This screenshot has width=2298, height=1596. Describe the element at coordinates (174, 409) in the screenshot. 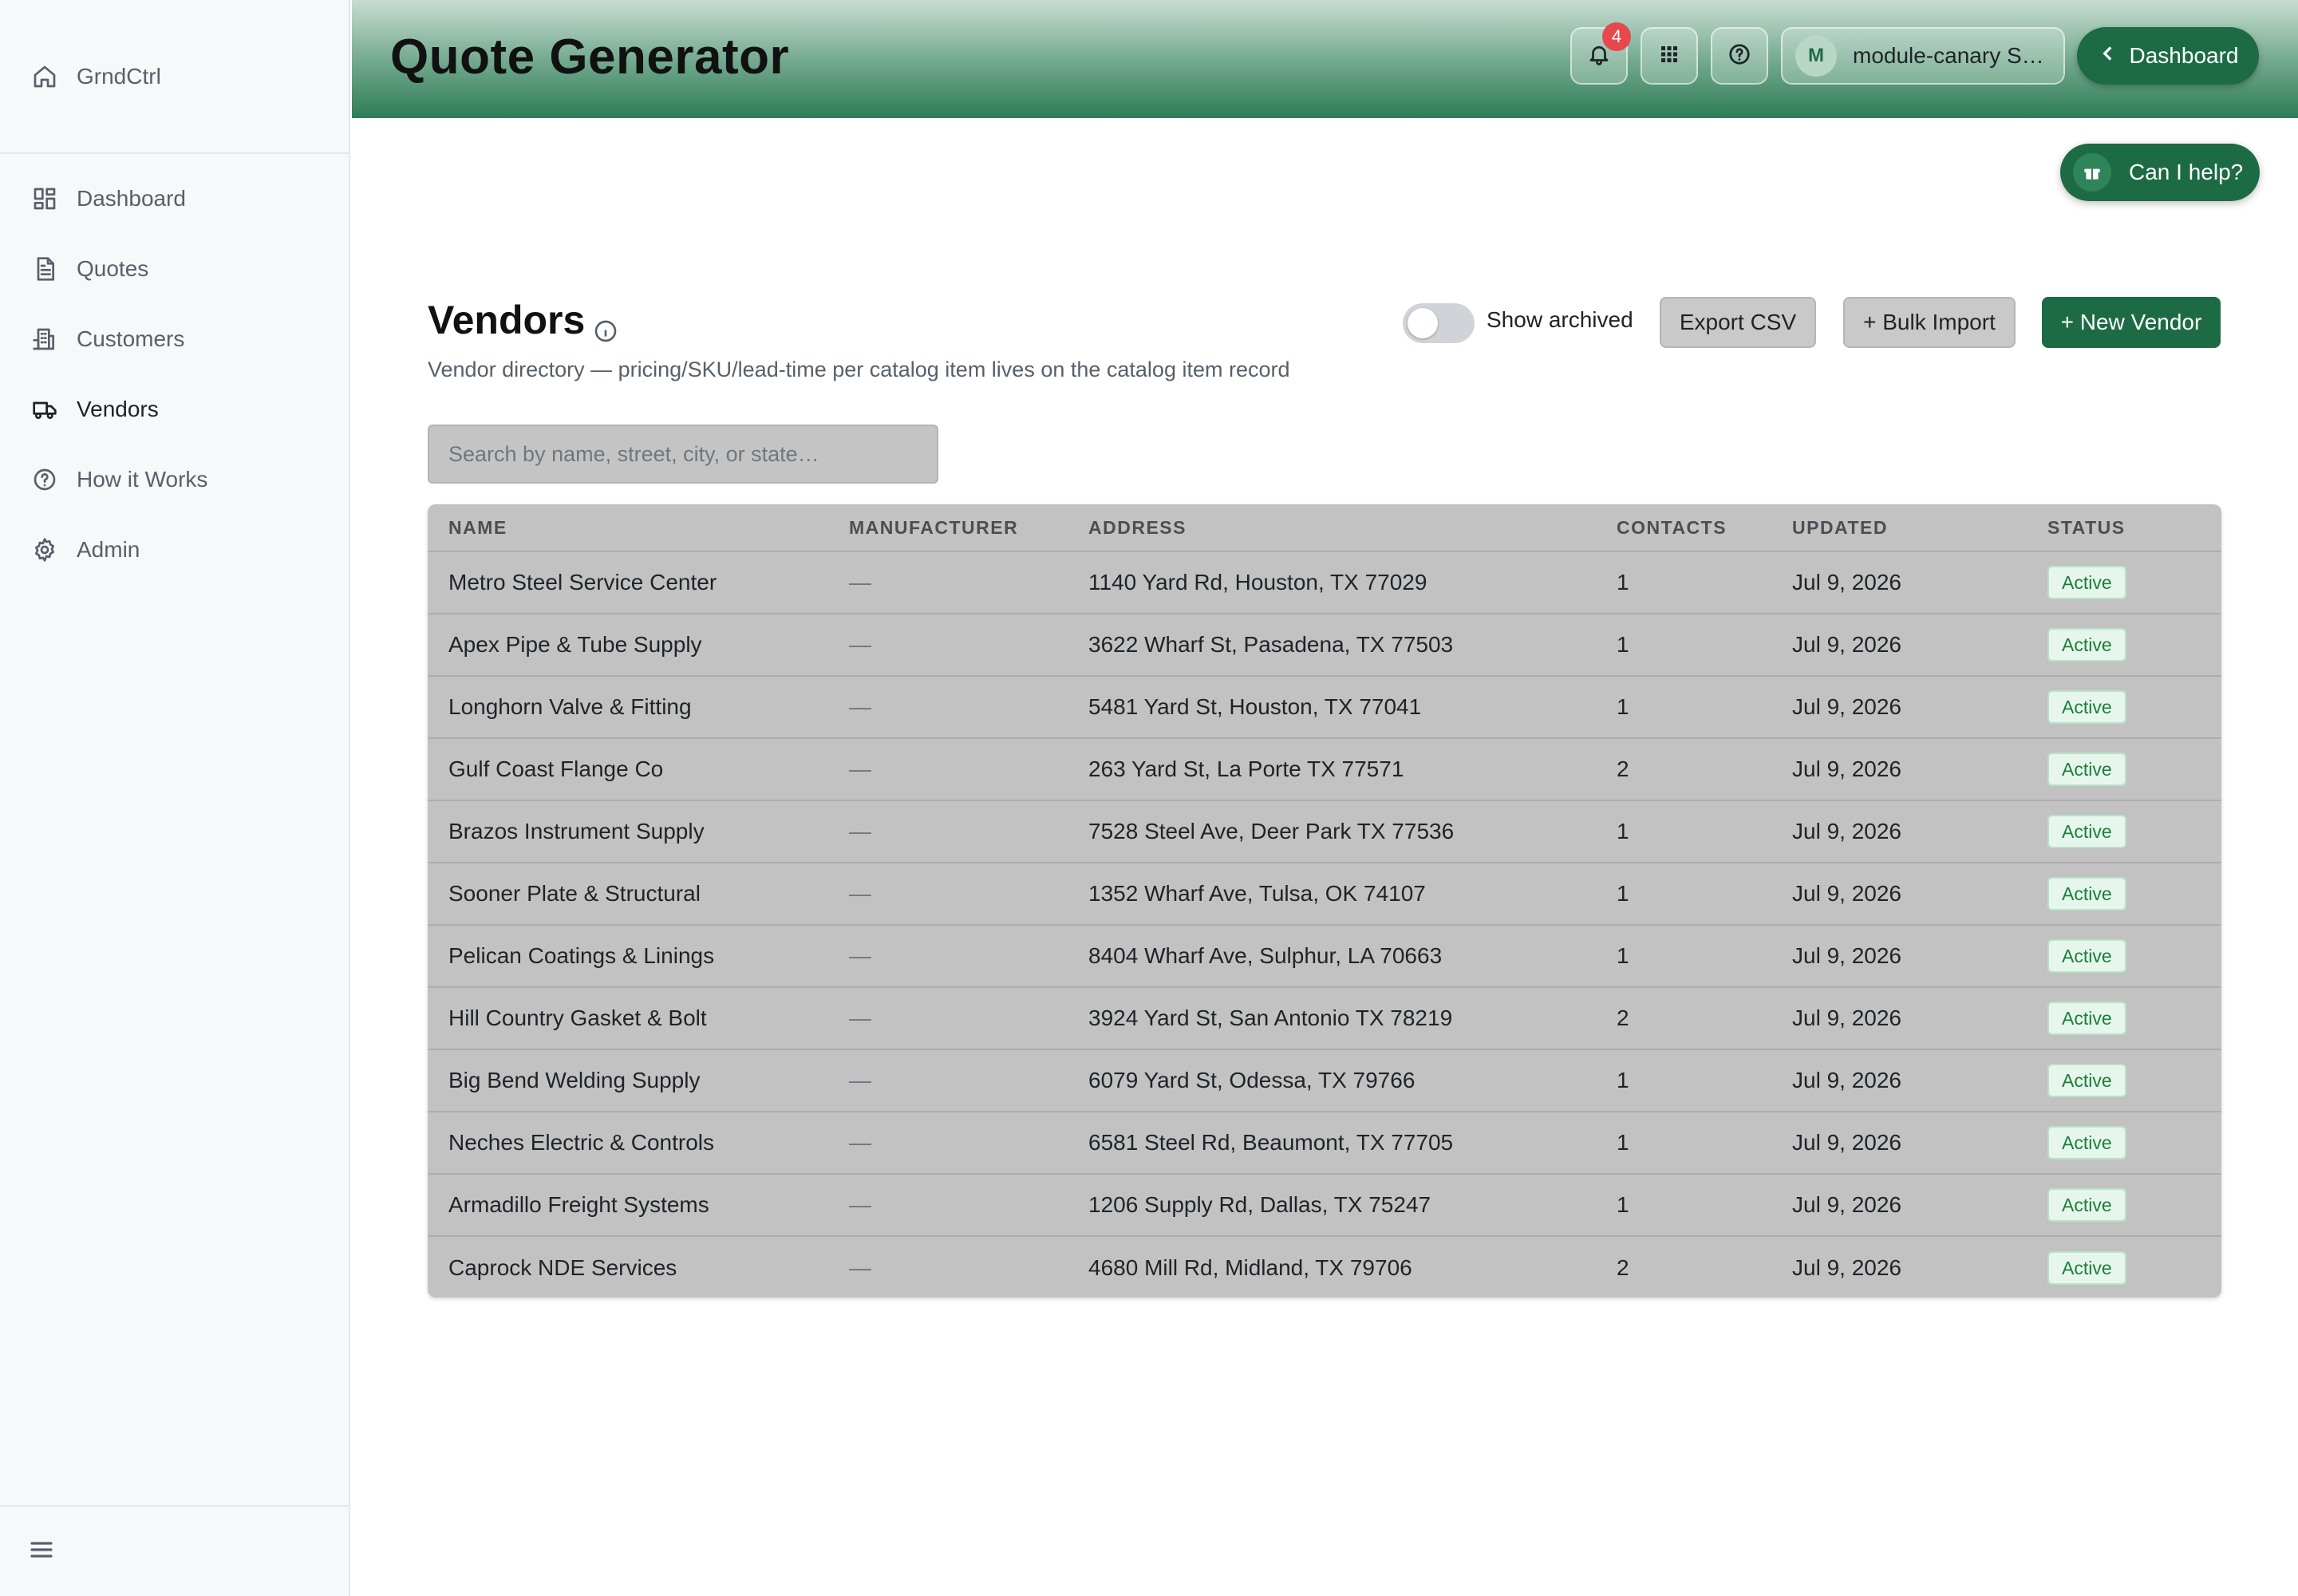

I see `sidebar-item-vendors: Vendors` at that location.